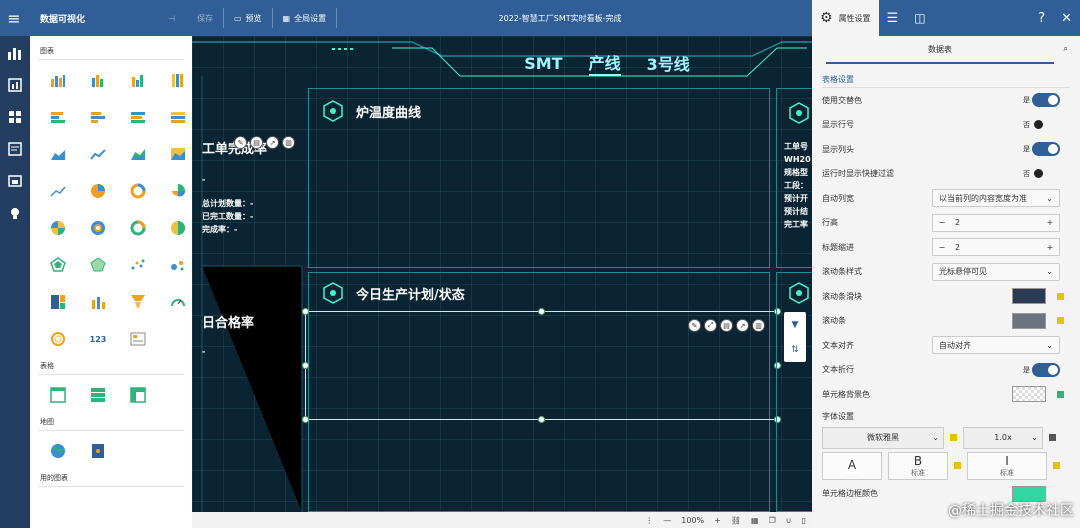  Describe the element at coordinates (919, 18) in the screenshot. I see `tab-panel: ◫` at that location.